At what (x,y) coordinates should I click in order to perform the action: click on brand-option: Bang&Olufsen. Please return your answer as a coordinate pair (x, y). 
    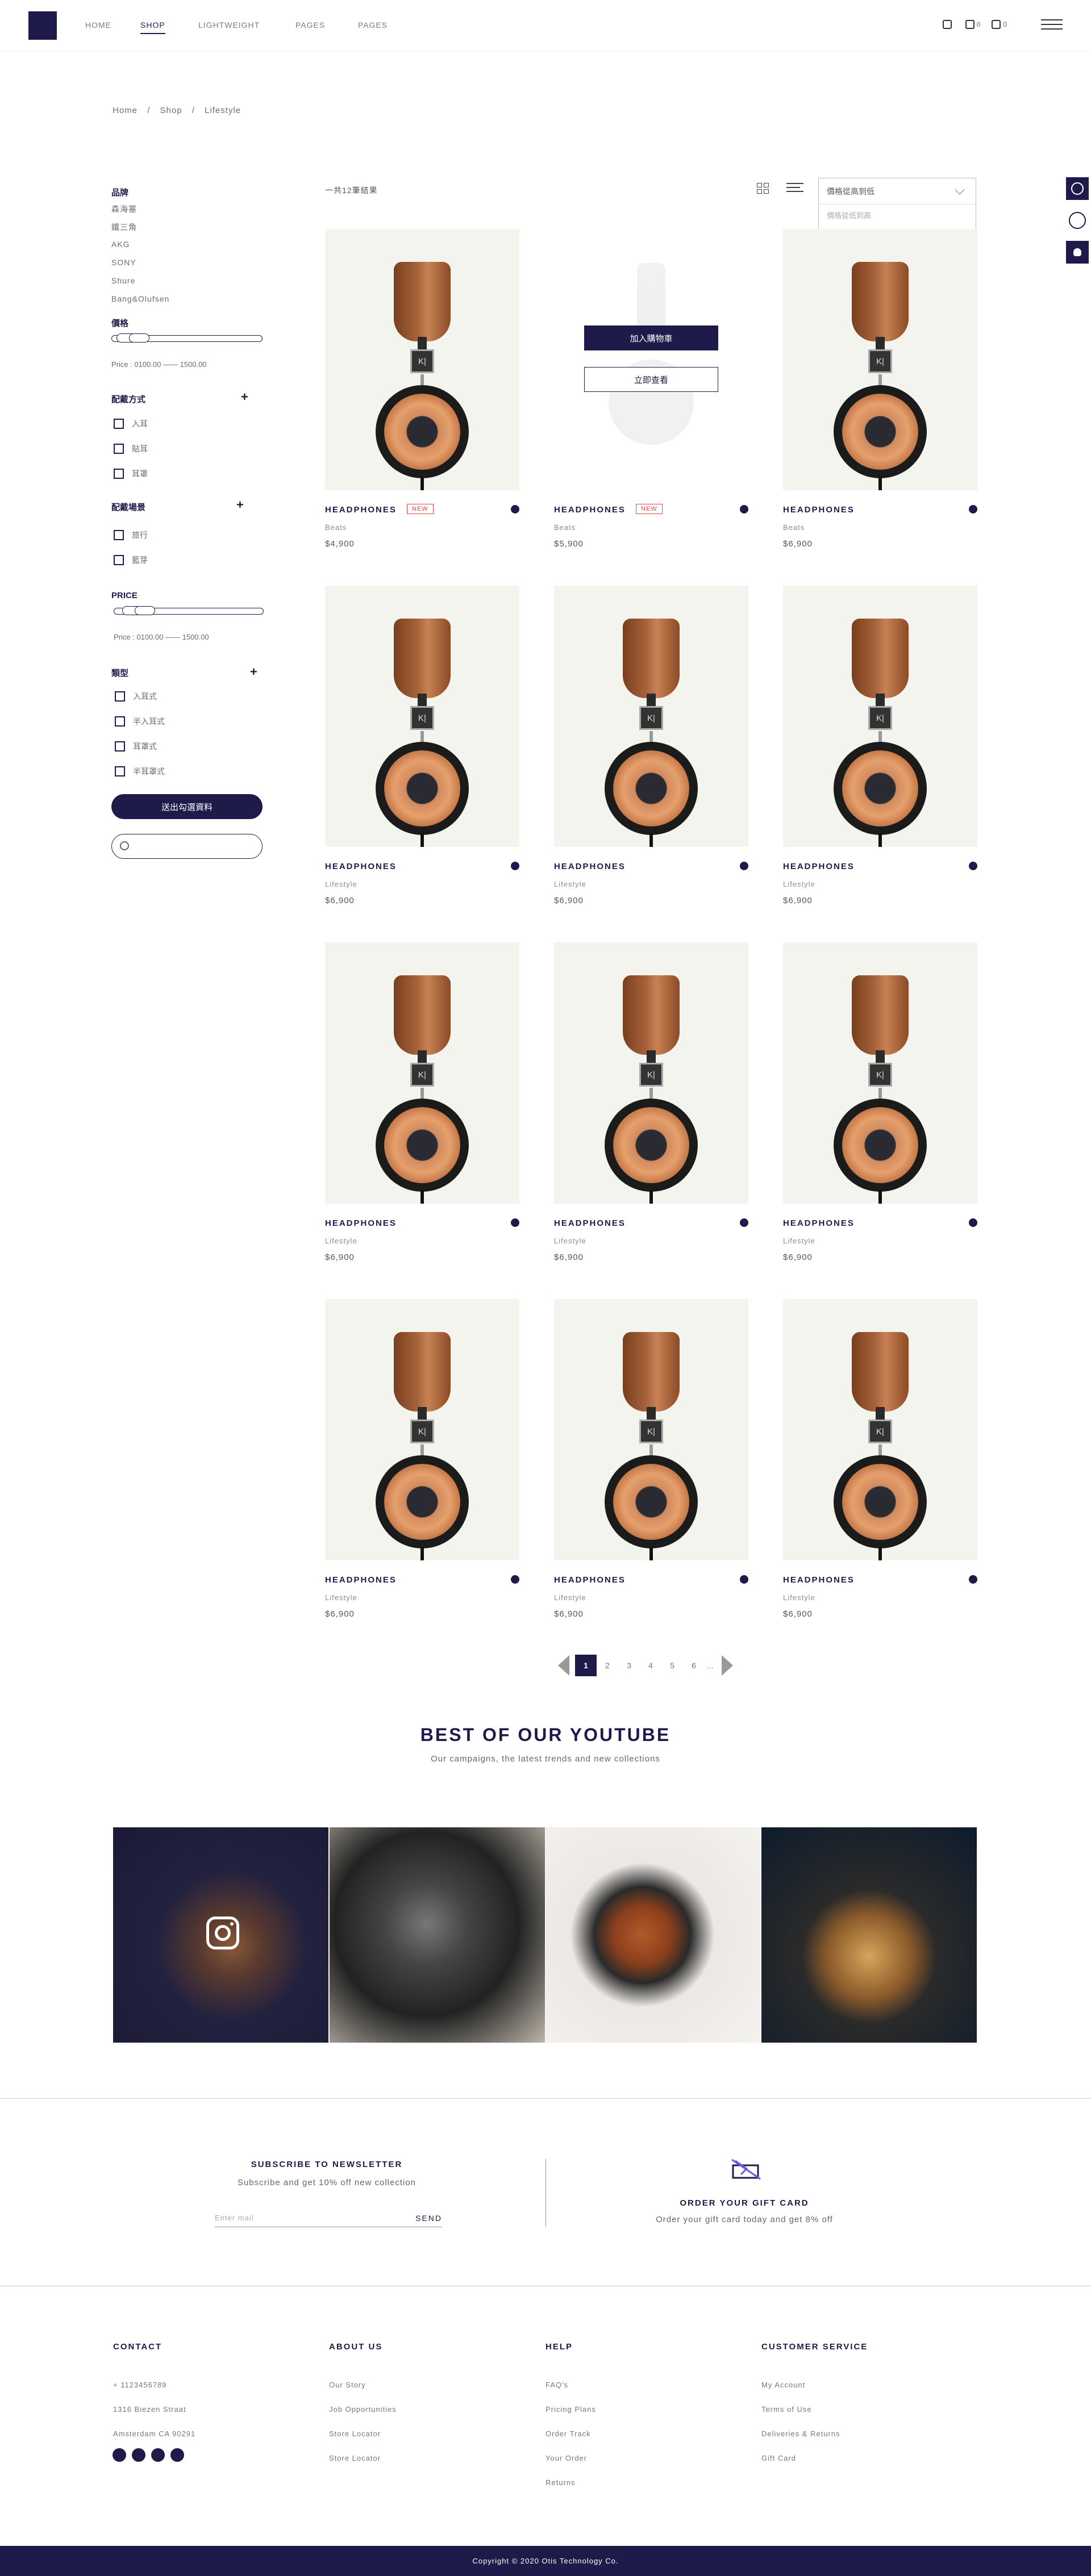
    Looking at the image, I should click on (140, 299).